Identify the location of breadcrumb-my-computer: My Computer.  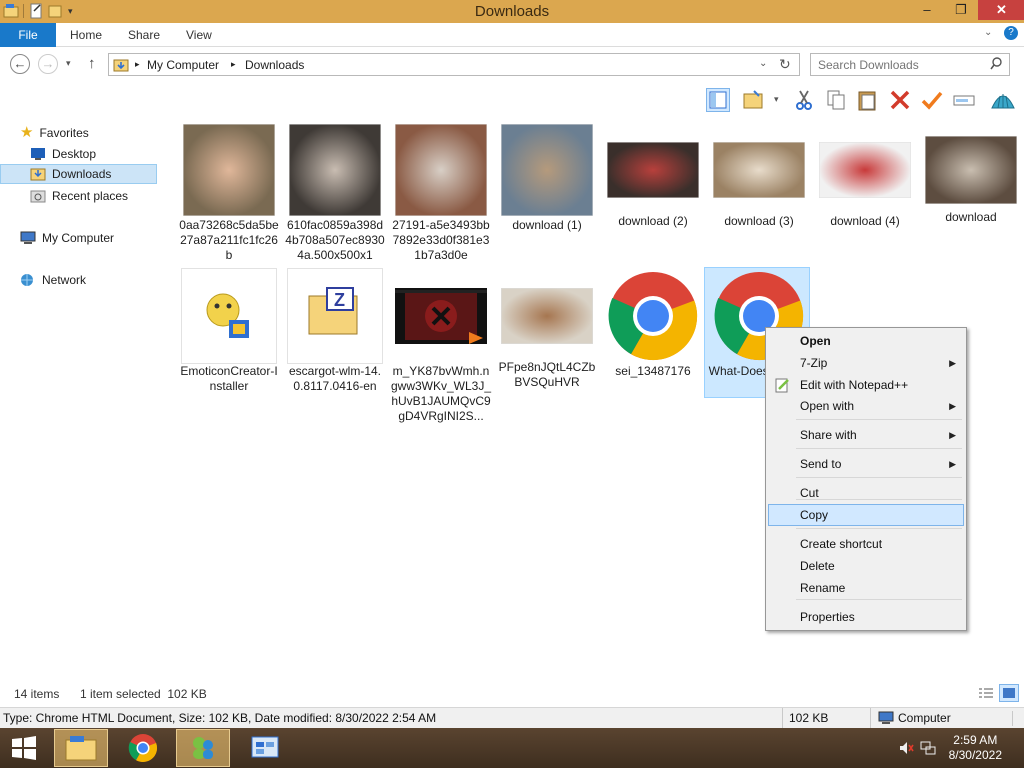
(183, 65).